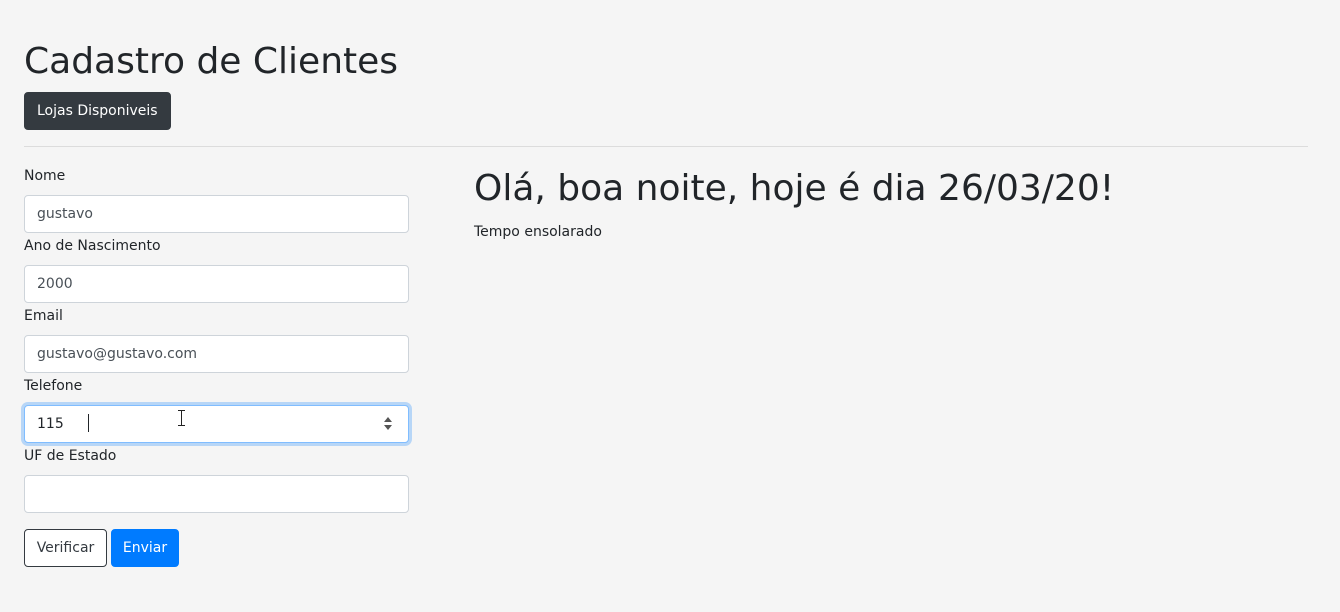 This screenshot has height=612, width=1340. I want to click on state-label: UF de Estado, so click(70, 456).